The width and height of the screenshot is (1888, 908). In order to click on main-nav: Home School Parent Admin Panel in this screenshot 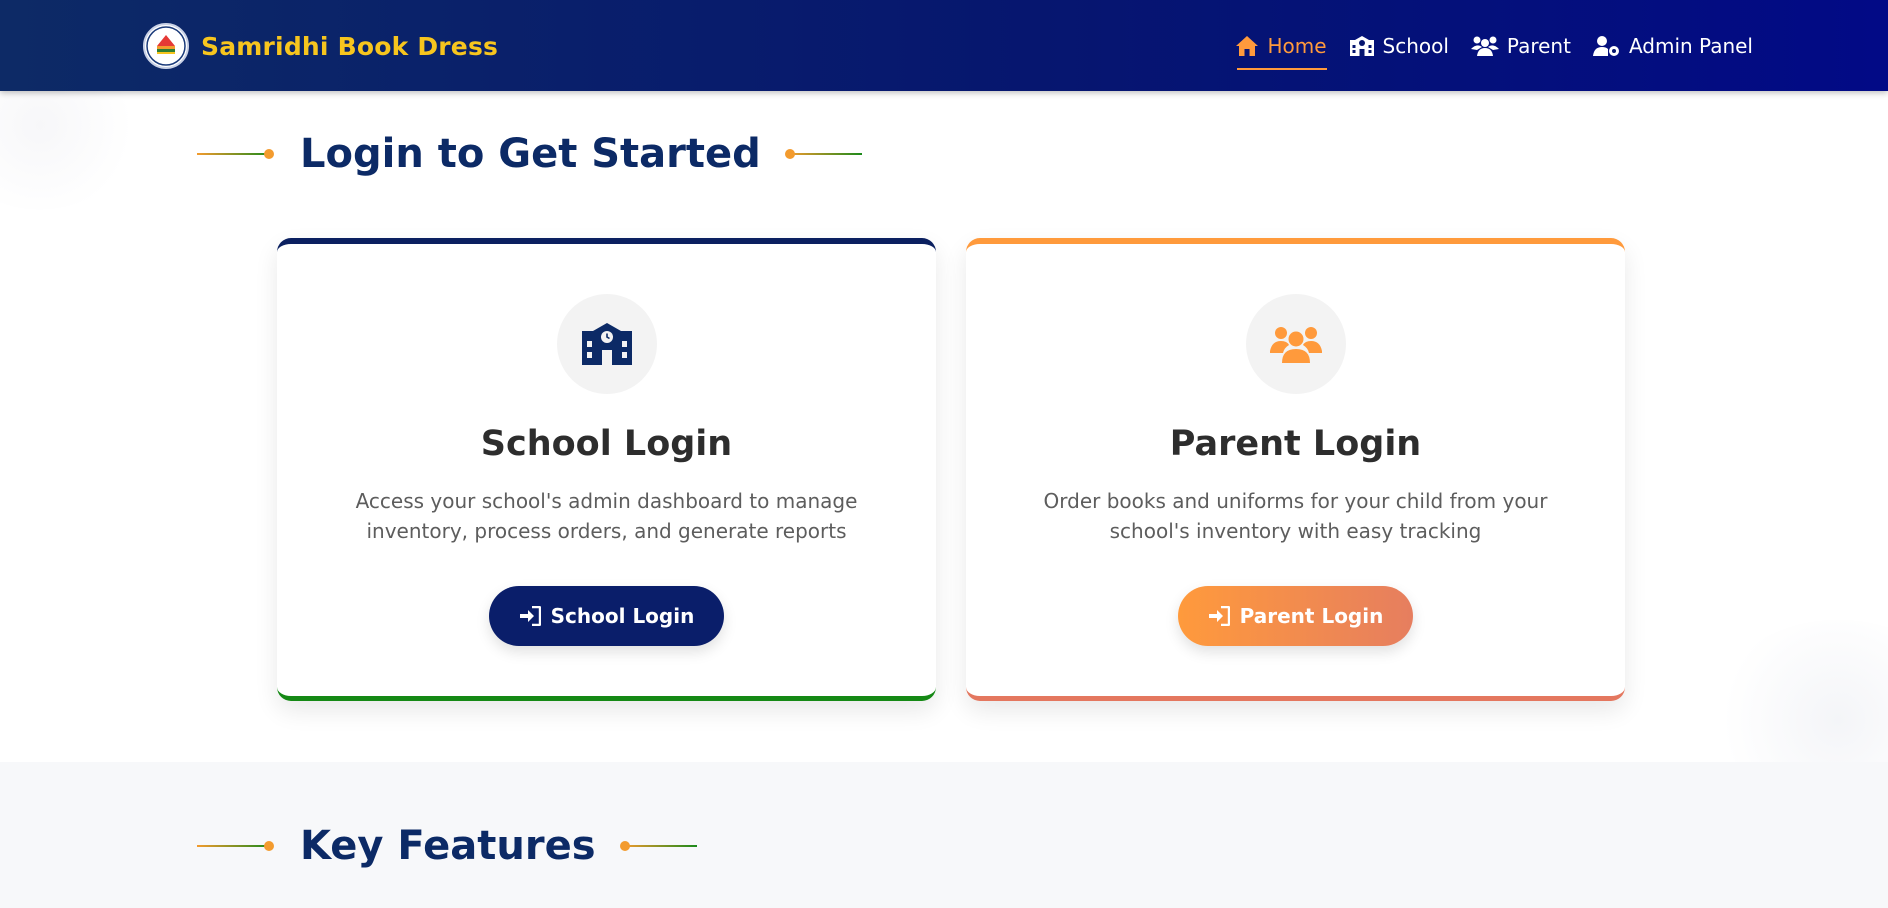, I will do `click(1483, 45)`.